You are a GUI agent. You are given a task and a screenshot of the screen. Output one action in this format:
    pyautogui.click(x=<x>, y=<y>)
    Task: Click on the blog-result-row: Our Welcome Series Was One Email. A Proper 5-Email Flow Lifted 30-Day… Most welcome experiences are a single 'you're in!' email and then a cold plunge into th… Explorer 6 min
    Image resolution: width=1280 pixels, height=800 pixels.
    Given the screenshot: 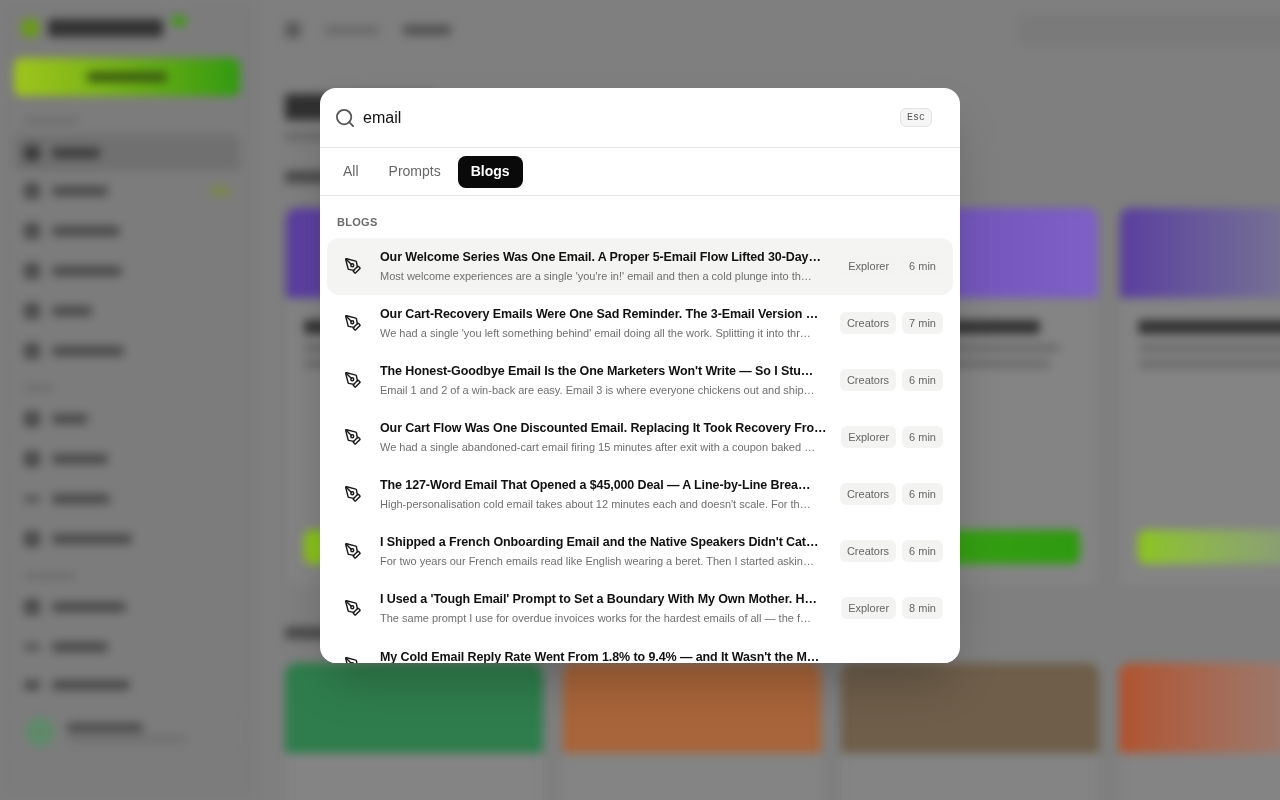 What is the action you would take?
    pyautogui.click(x=640, y=266)
    